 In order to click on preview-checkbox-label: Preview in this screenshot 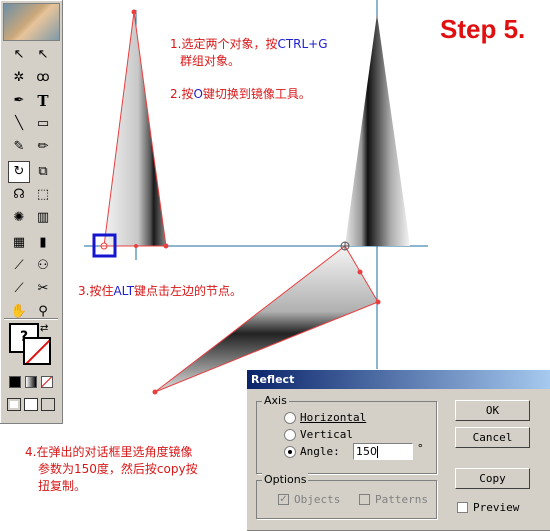, I will do `click(496, 507)`.